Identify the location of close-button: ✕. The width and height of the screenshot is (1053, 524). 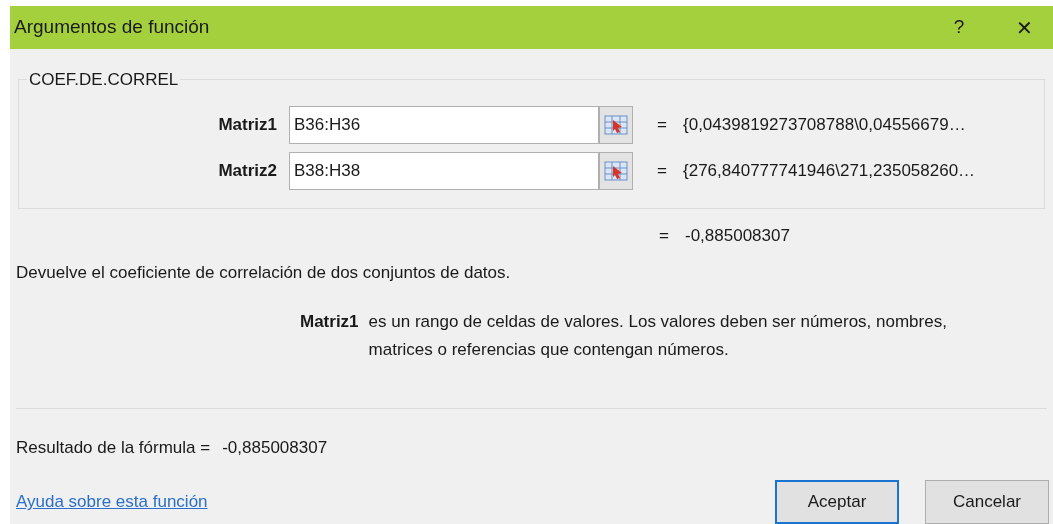
(1024, 27).